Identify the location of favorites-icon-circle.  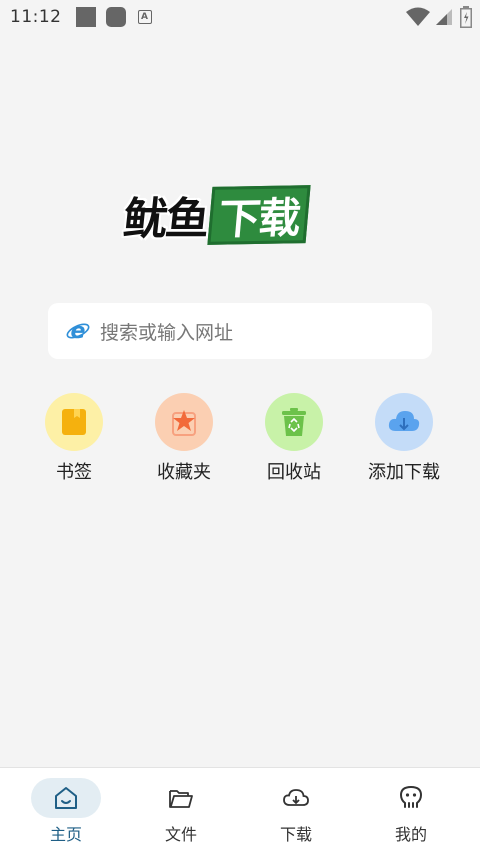
(184, 422).